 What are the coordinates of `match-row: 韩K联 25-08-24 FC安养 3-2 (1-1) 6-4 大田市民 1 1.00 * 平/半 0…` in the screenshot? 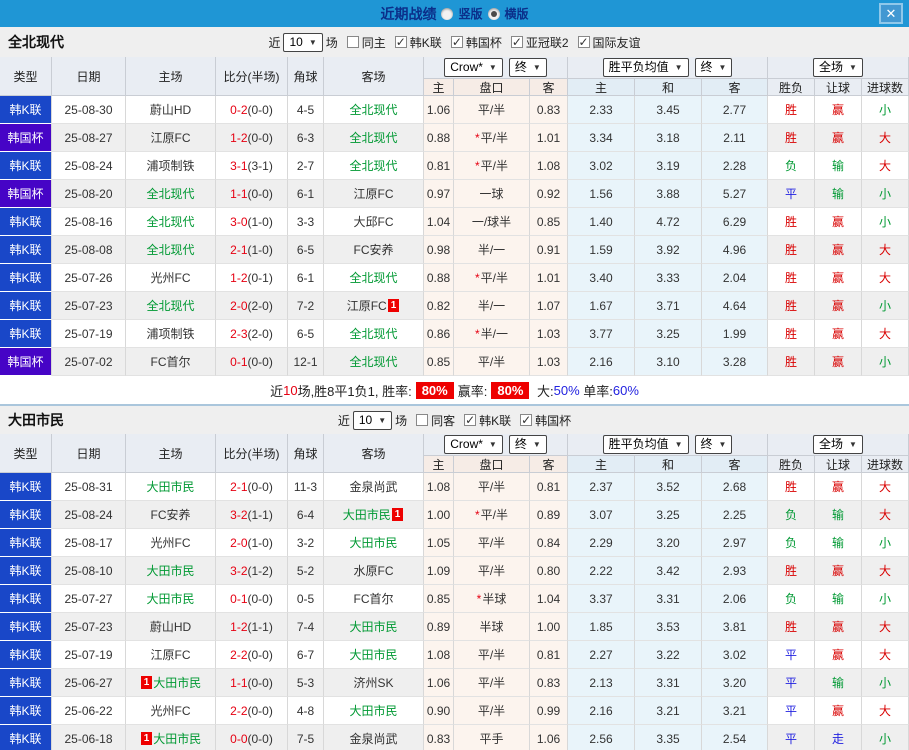 It's located at (454, 515).